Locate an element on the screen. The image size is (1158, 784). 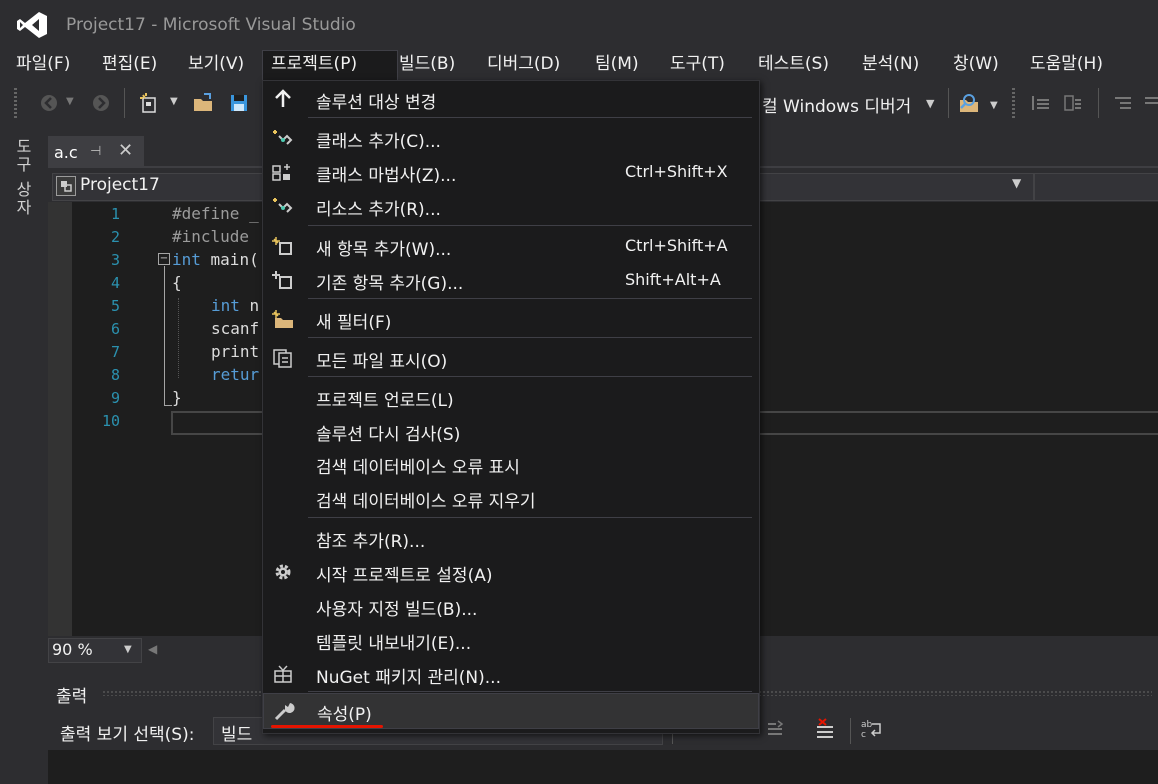
menu-analyze: 분석(N) is located at coordinates (890, 64).